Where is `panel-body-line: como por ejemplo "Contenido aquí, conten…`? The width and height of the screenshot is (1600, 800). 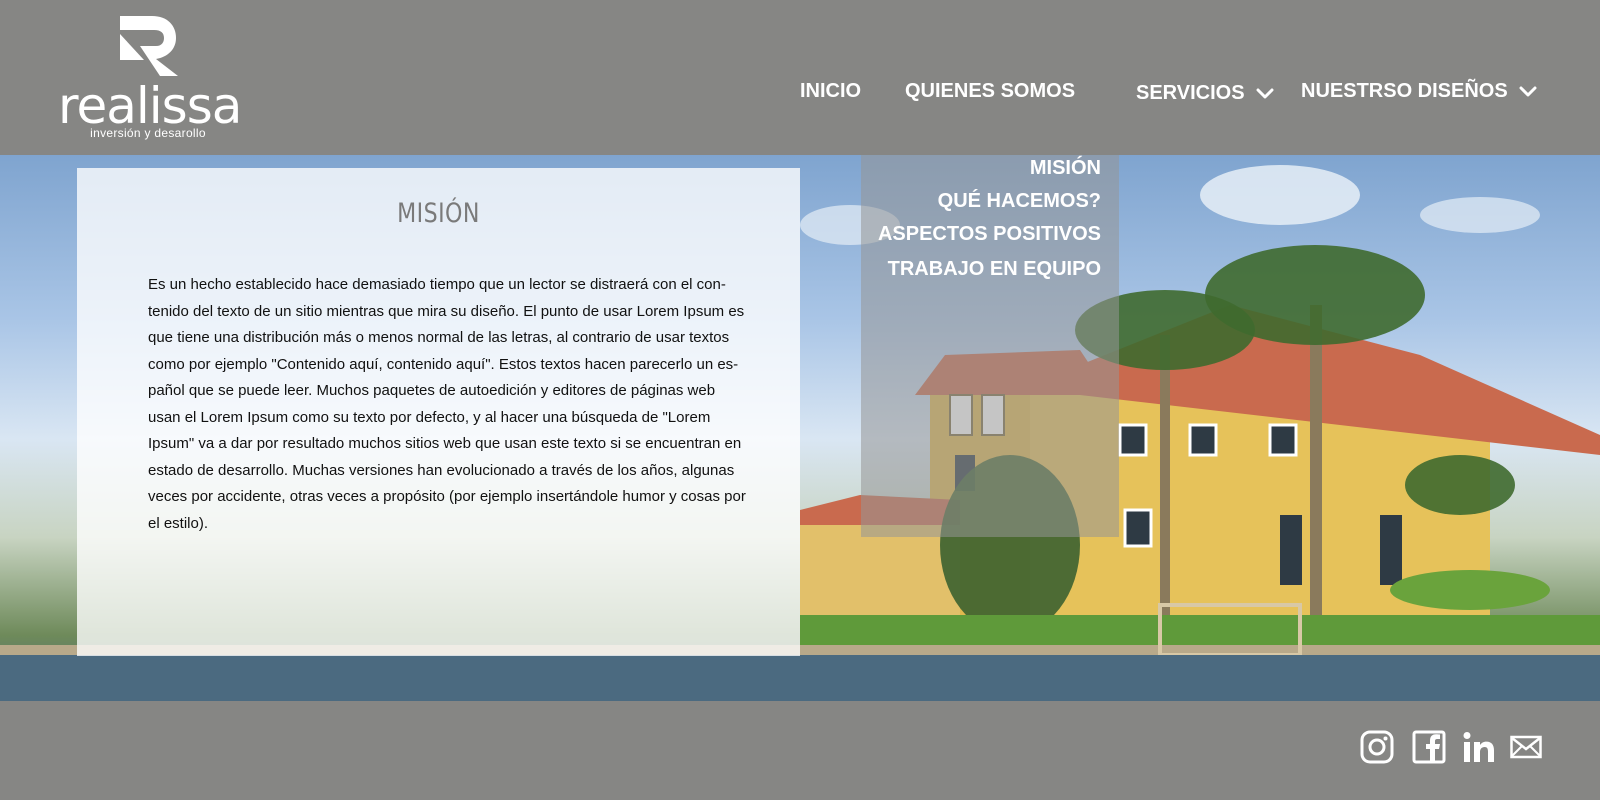 panel-body-line: como por ejemplo "Contenido aquí, conten… is located at coordinates (443, 364).